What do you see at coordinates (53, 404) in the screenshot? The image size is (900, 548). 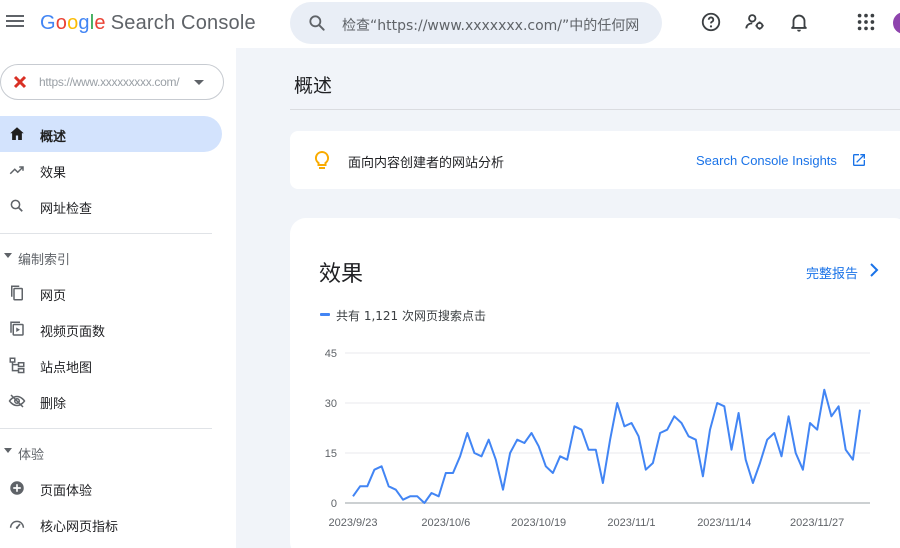 I see `sidebar-item-label: 删除` at bounding box center [53, 404].